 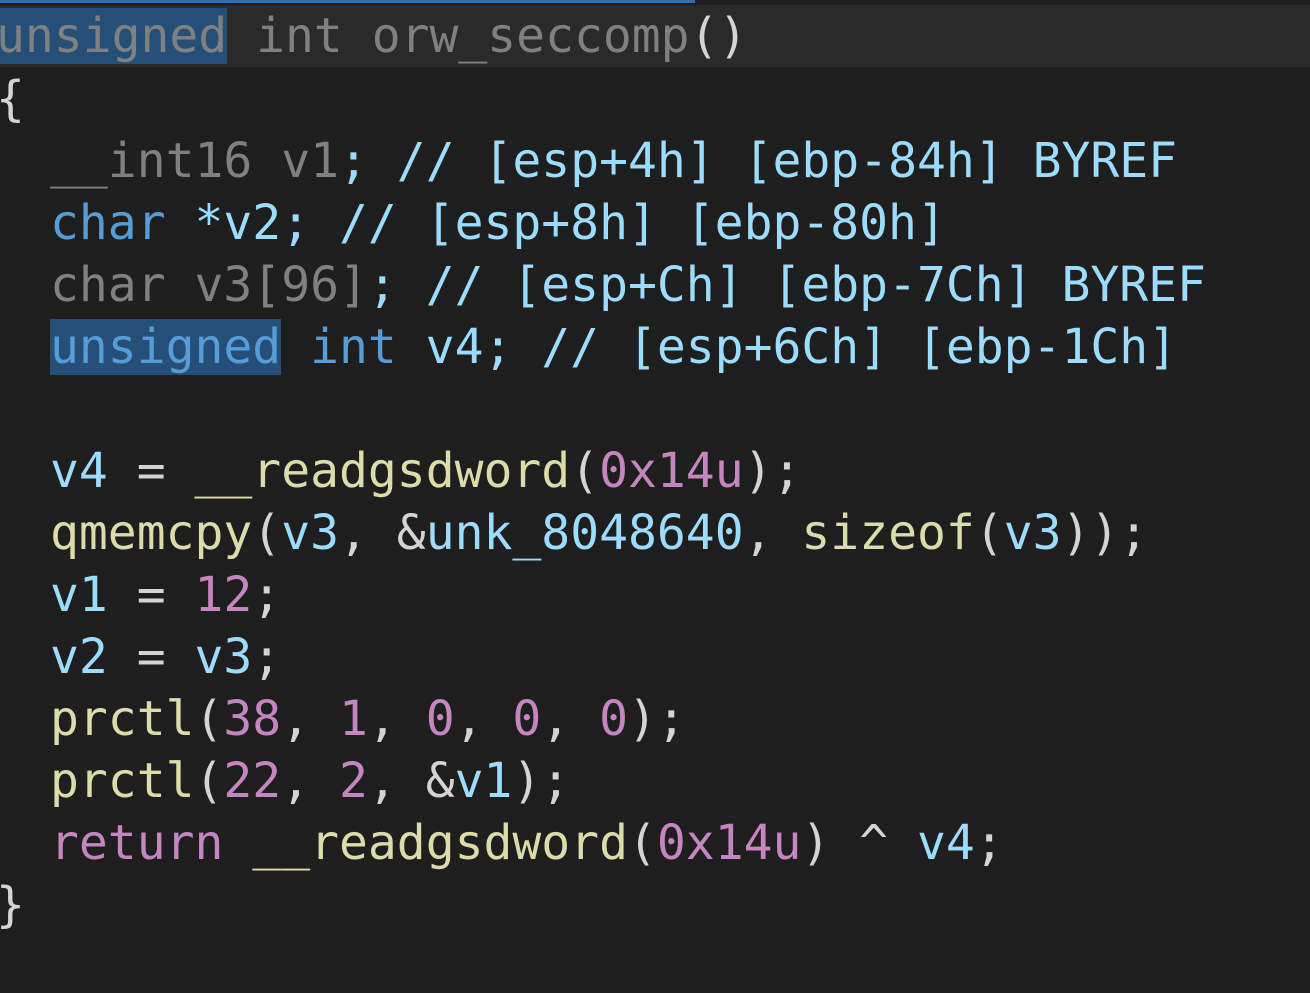 I want to click on code-line-stmt-7: return __readgsdword(0x14u) ^ v4;, so click(x=655, y=843).